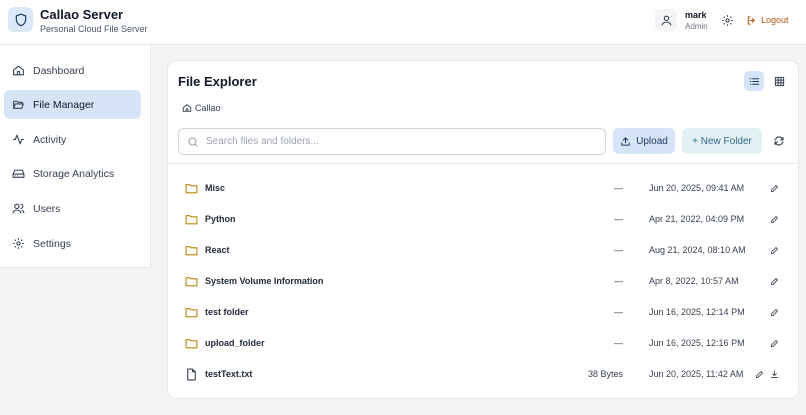 The image size is (806, 415). What do you see at coordinates (50, 139) in the screenshot?
I see `sidebar-item-label: Activity` at bounding box center [50, 139].